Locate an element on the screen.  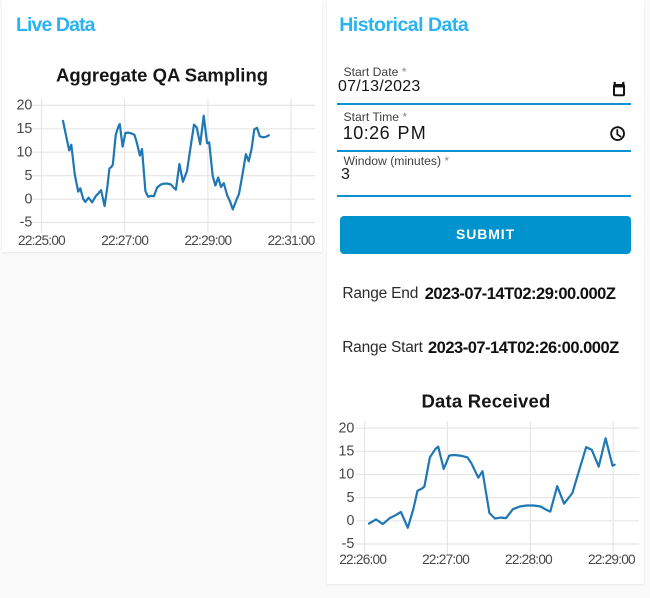
svg-text: Aggregate QA Sampling is located at coordinates (162, 75).